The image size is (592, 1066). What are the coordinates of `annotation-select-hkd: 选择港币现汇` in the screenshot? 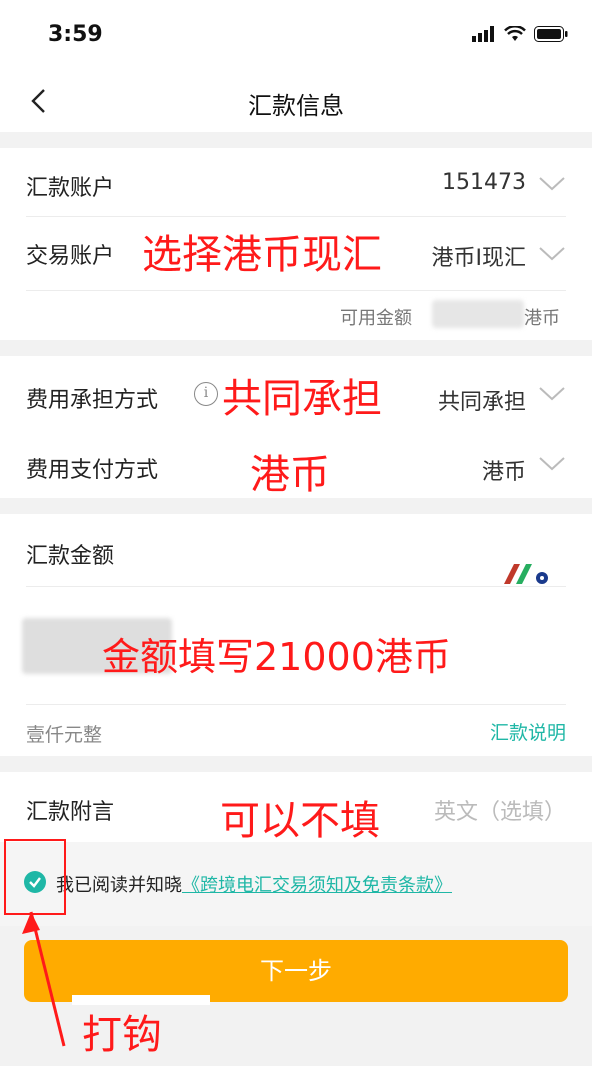 It's located at (262, 255).